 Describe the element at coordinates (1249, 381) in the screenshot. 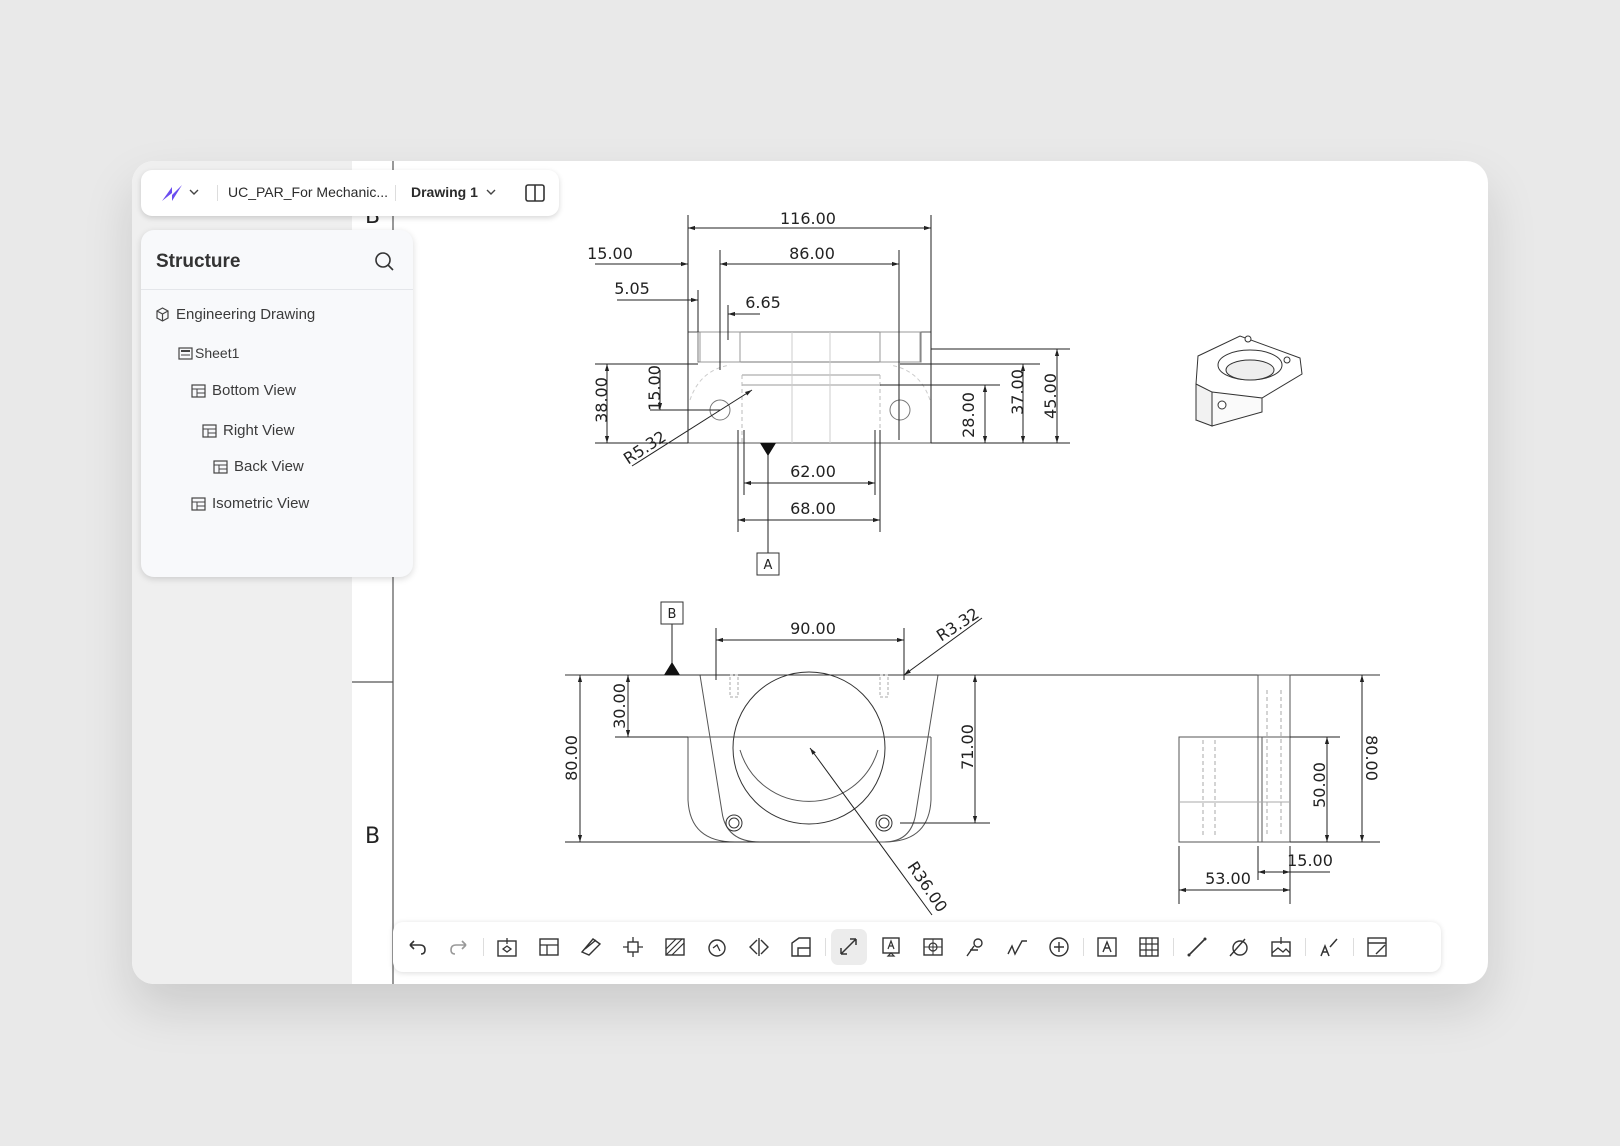

I see `isometric-view` at that location.